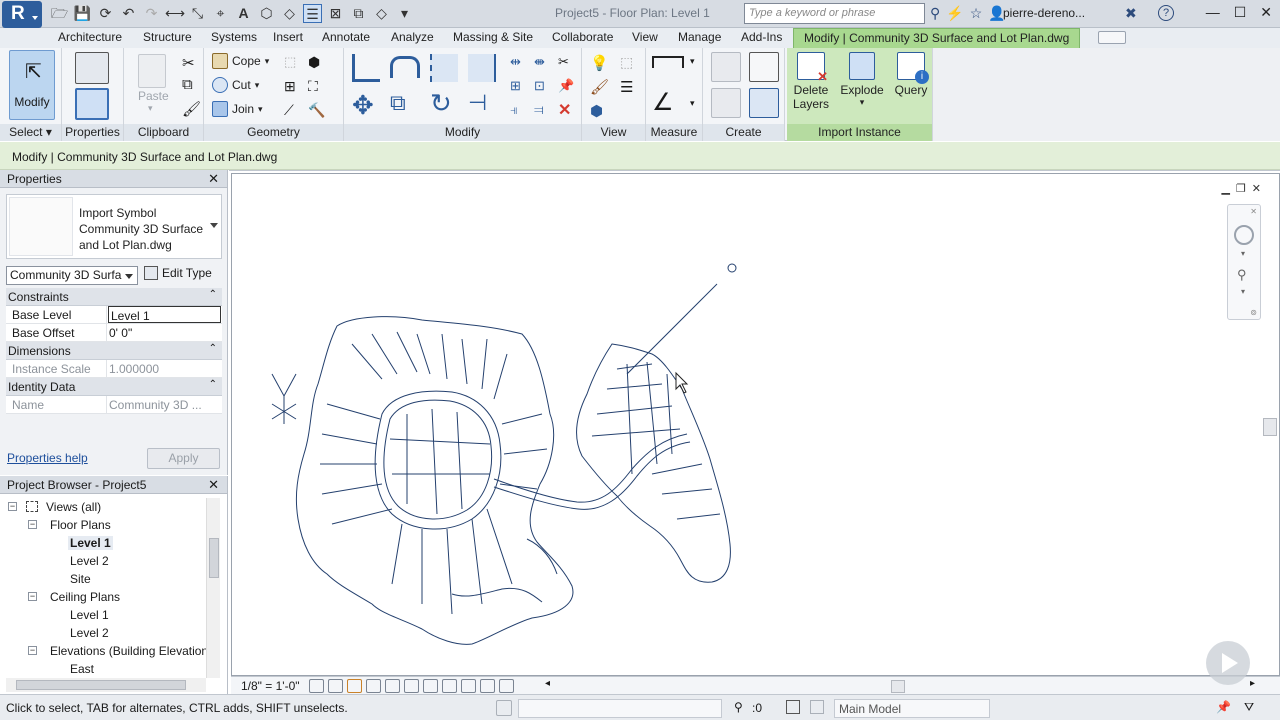  I want to click on tab-add-ins: Add-Ins, so click(761, 37).